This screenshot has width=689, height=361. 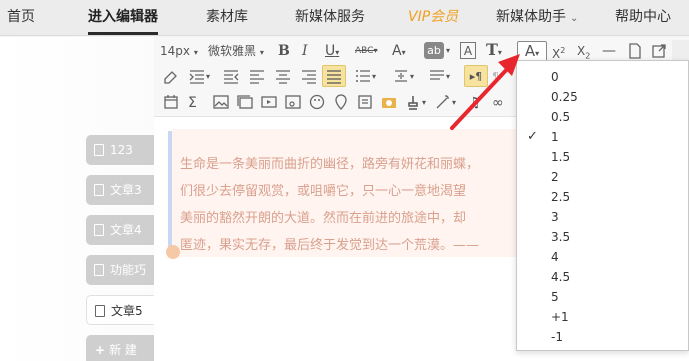 I want to click on eraser-icon, so click(x=171, y=76).